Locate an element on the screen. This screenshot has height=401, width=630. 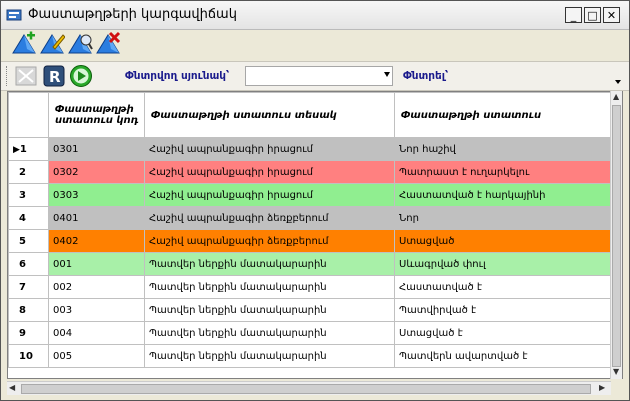
disabled-mail-icon is located at coordinates (26, 76).